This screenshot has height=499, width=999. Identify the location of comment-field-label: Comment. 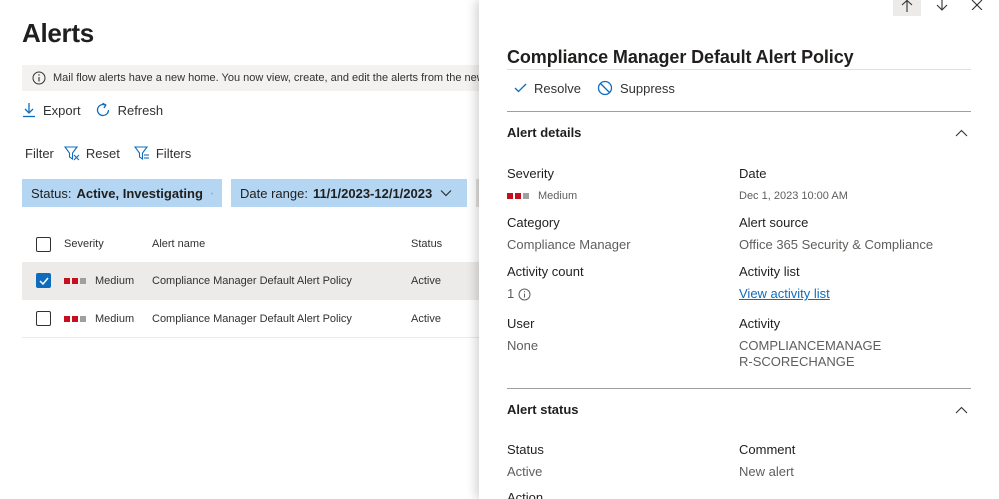
(767, 449).